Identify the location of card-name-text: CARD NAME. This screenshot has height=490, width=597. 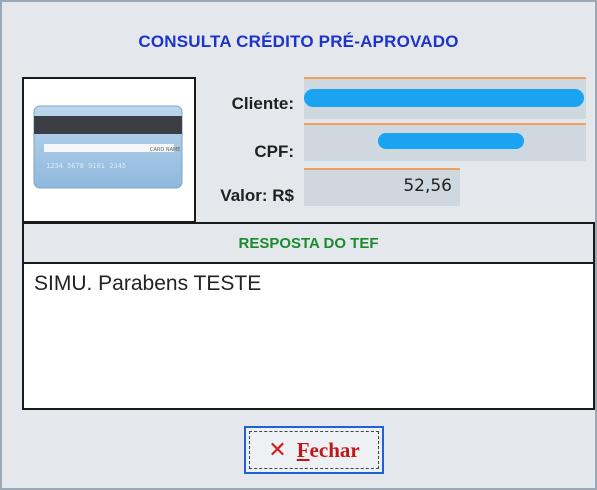
(165, 150).